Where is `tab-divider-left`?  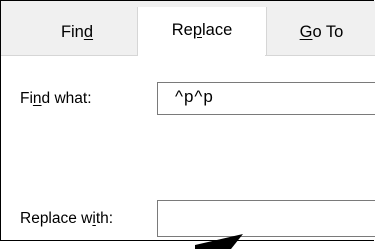
tab-divider-left is located at coordinates (69, 55).